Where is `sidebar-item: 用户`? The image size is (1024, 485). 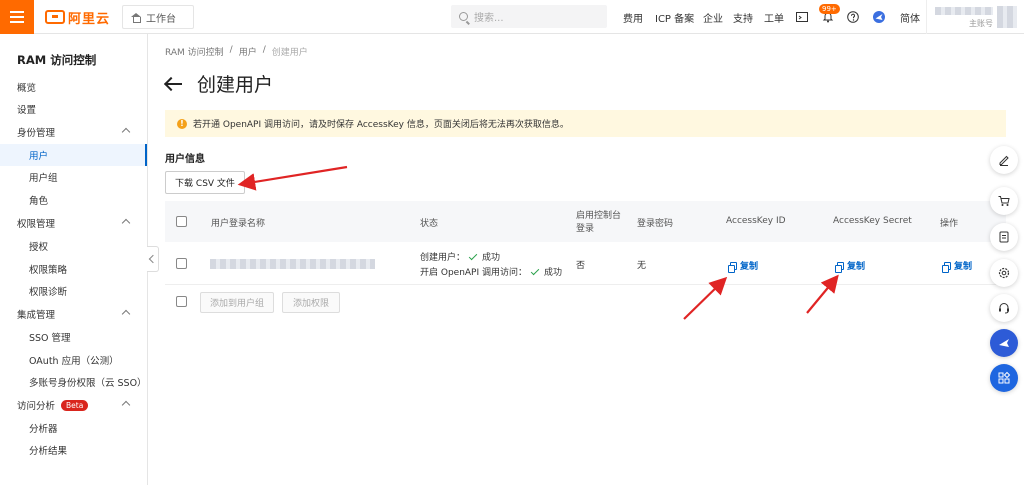 sidebar-item: 用户 is located at coordinates (73, 155).